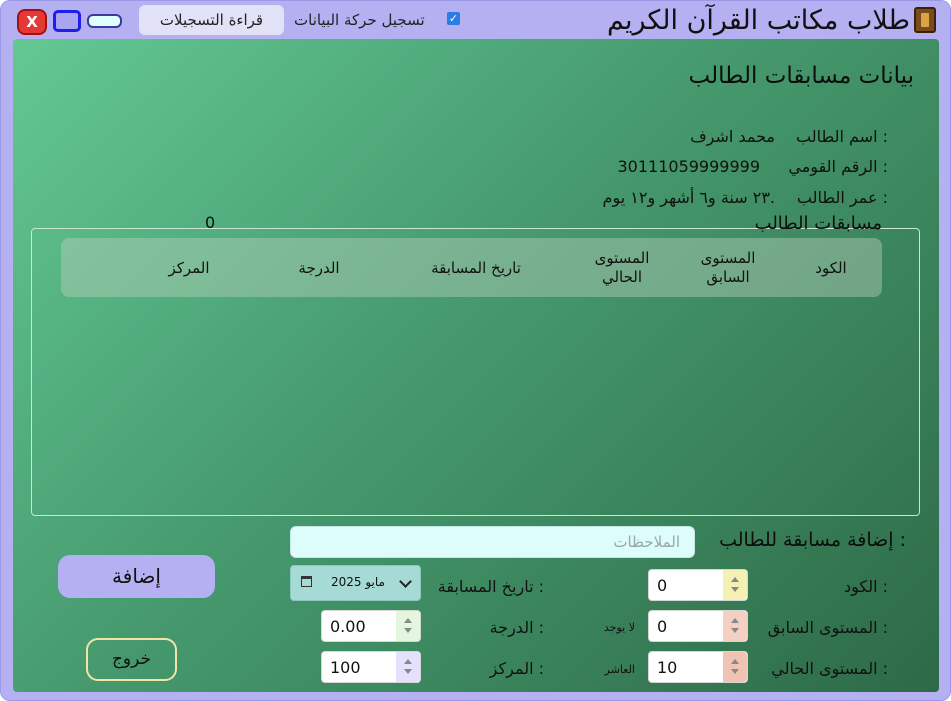 The height and width of the screenshot is (701, 951). What do you see at coordinates (405, 581) in the screenshot?
I see `chevron-down-icon` at bounding box center [405, 581].